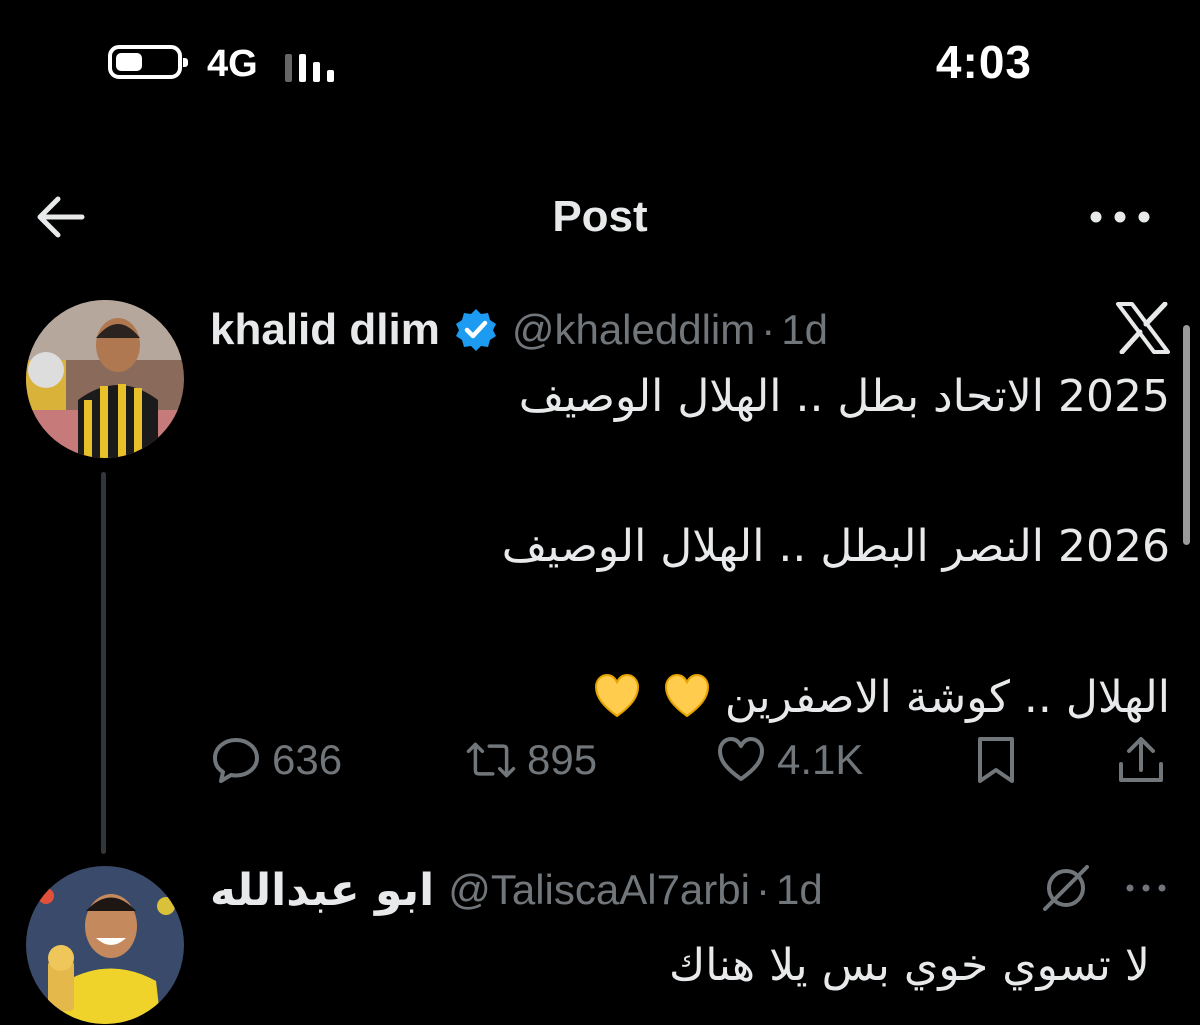 This screenshot has height=1025, width=1200. I want to click on bookmark-icon, so click(996, 760).